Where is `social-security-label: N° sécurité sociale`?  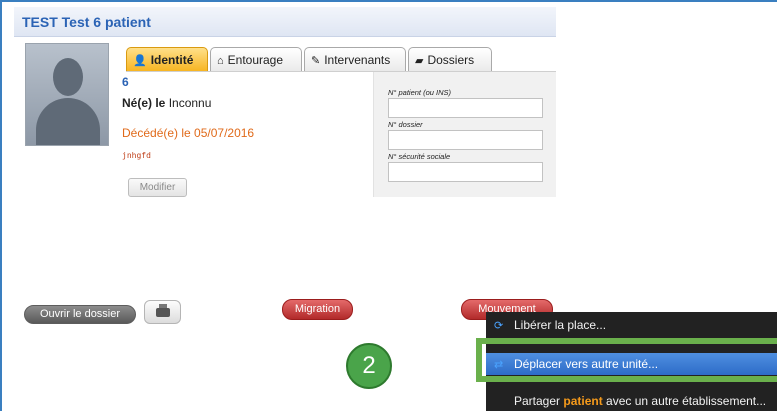 social-security-label: N° sécurité sociale is located at coordinates (419, 156).